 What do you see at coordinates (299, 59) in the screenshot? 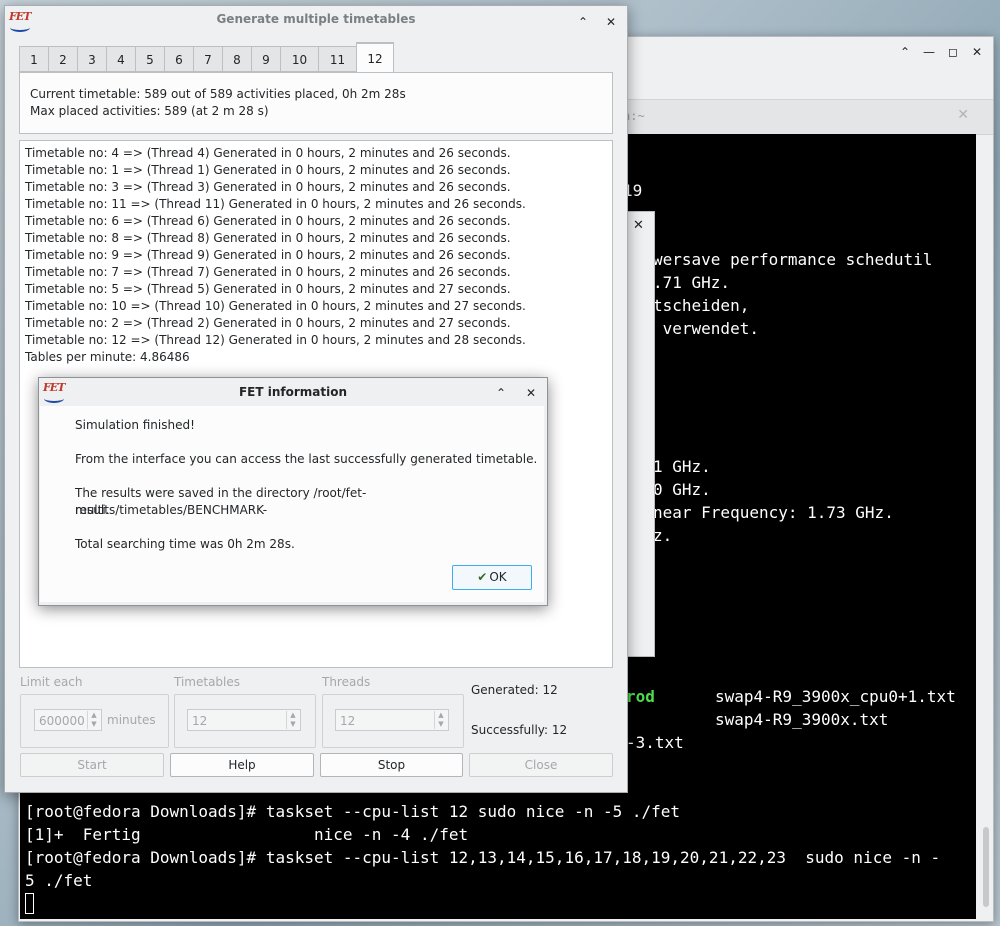
I see `tab-10: 10` at bounding box center [299, 59].